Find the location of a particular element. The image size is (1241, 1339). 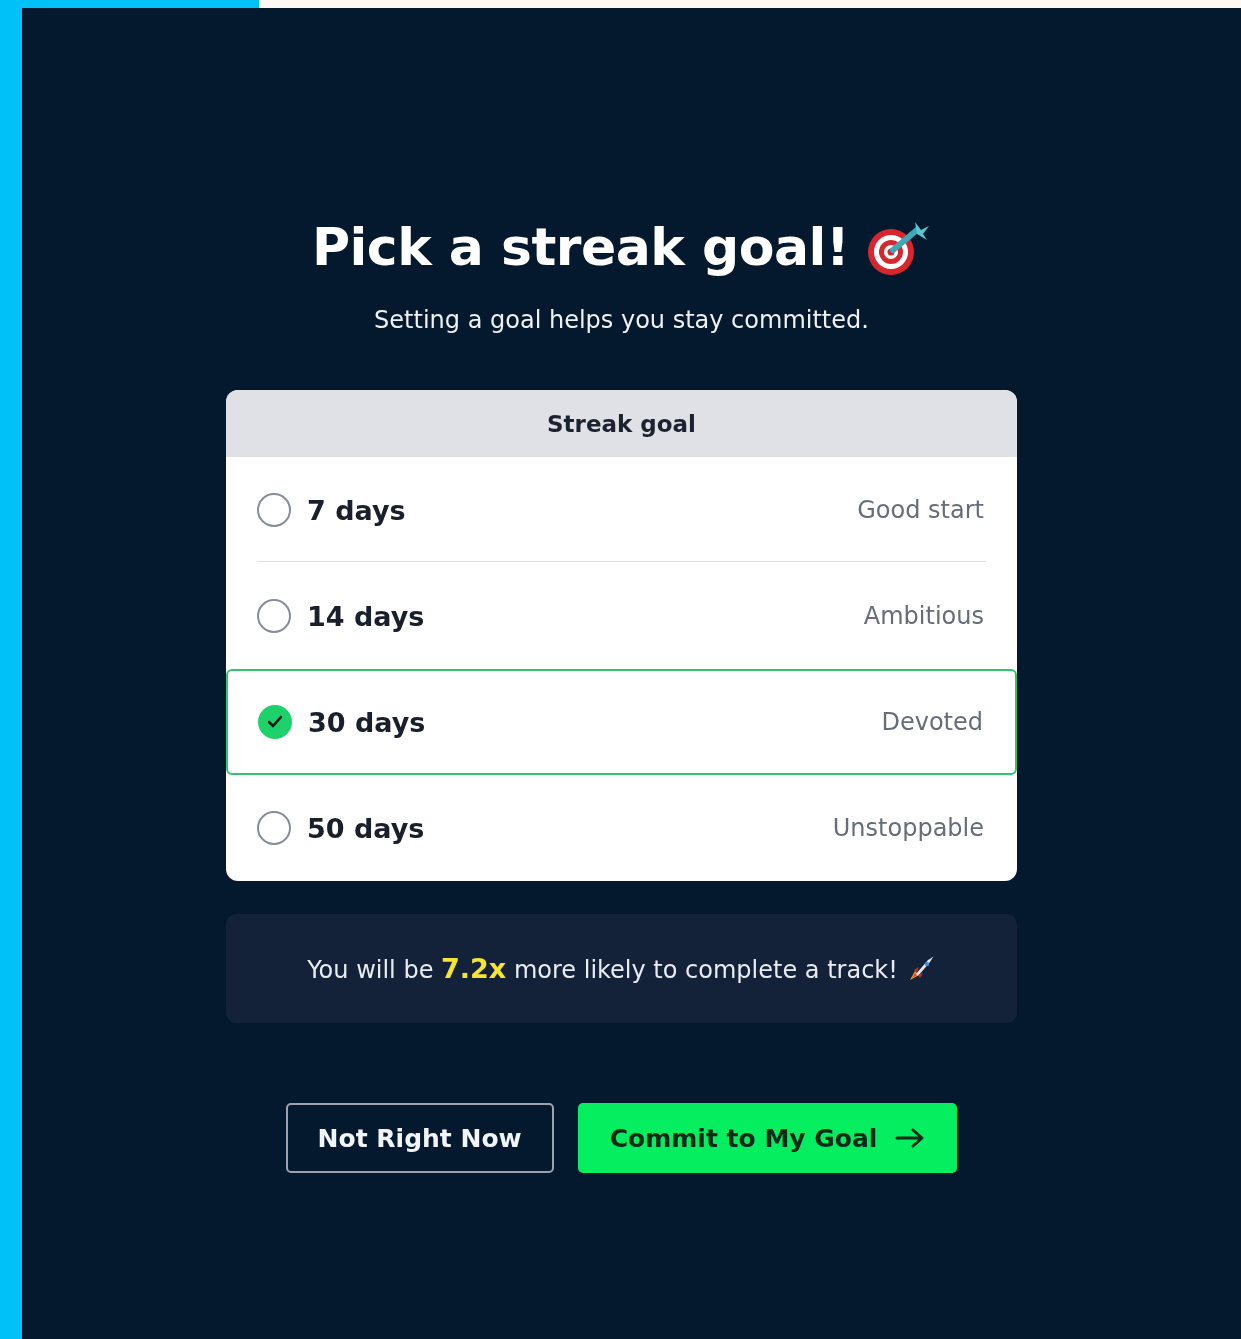

dismiss-button: Not Right Now is located at coordinates (419, 1138).